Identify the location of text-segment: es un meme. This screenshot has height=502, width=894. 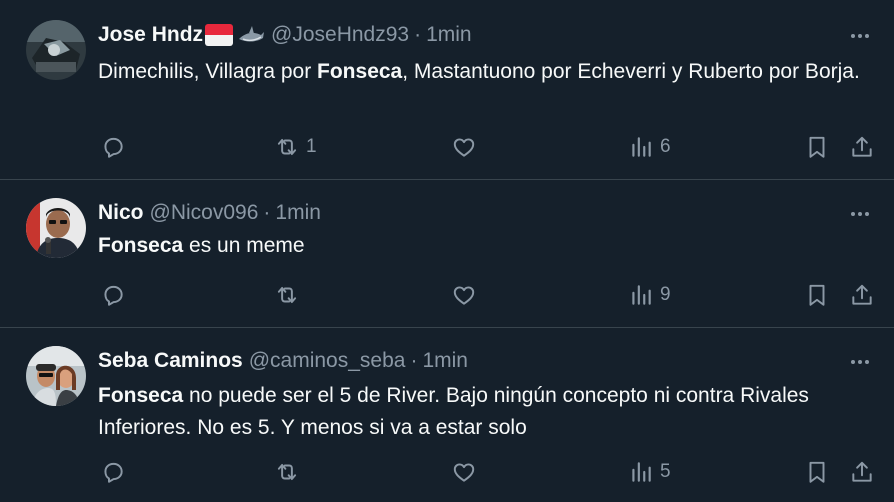
(244, 245).